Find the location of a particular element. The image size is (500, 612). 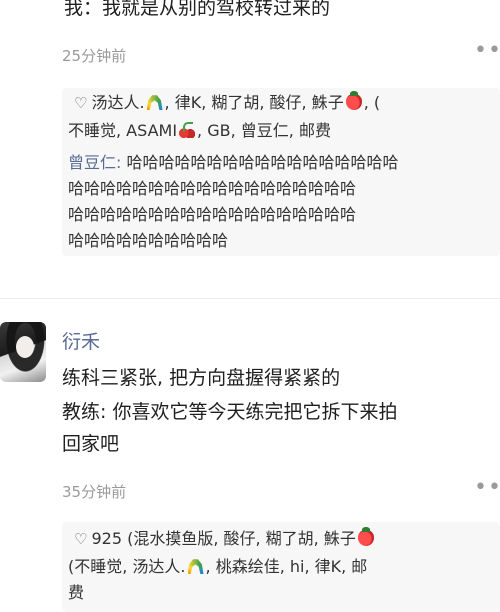

liker-names: , 律K, 糊了胡, 酸仔, 鮢子 is located at coordinates (254, 102).